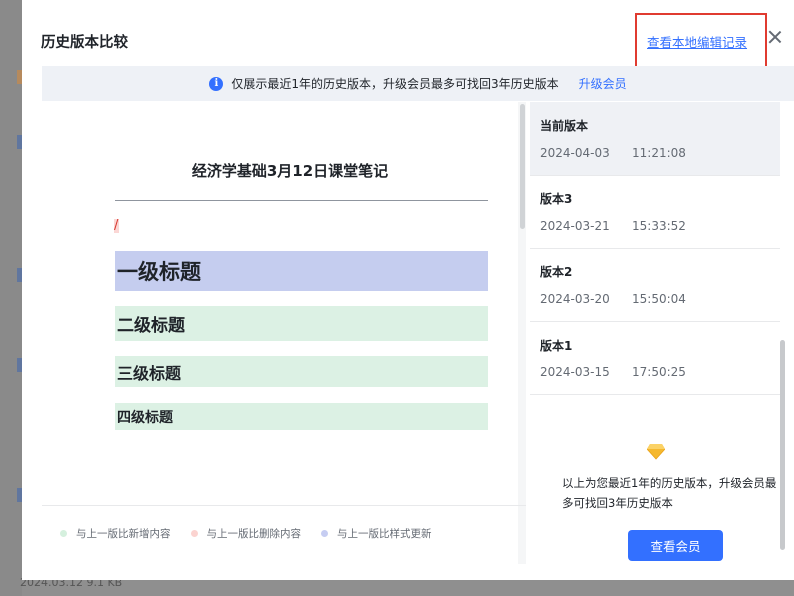  Describe the element at coordinates (659, 226) in the screenshot. I see `version-time: 15:33:52` at that location.